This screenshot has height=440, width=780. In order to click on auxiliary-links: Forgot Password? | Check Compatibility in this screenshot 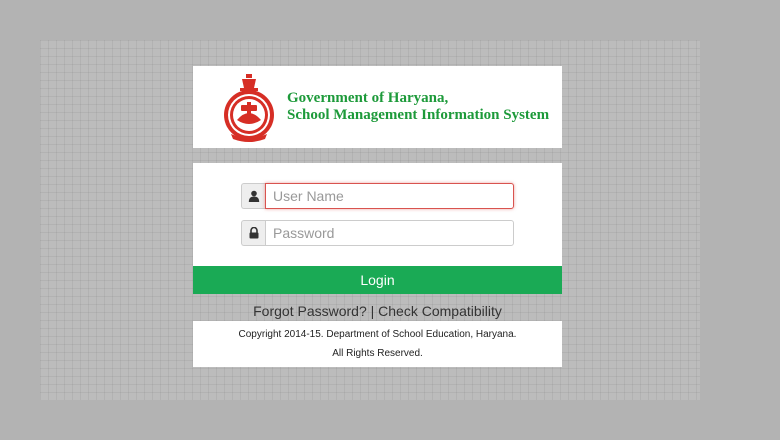, I will do `click(377, 311)`.